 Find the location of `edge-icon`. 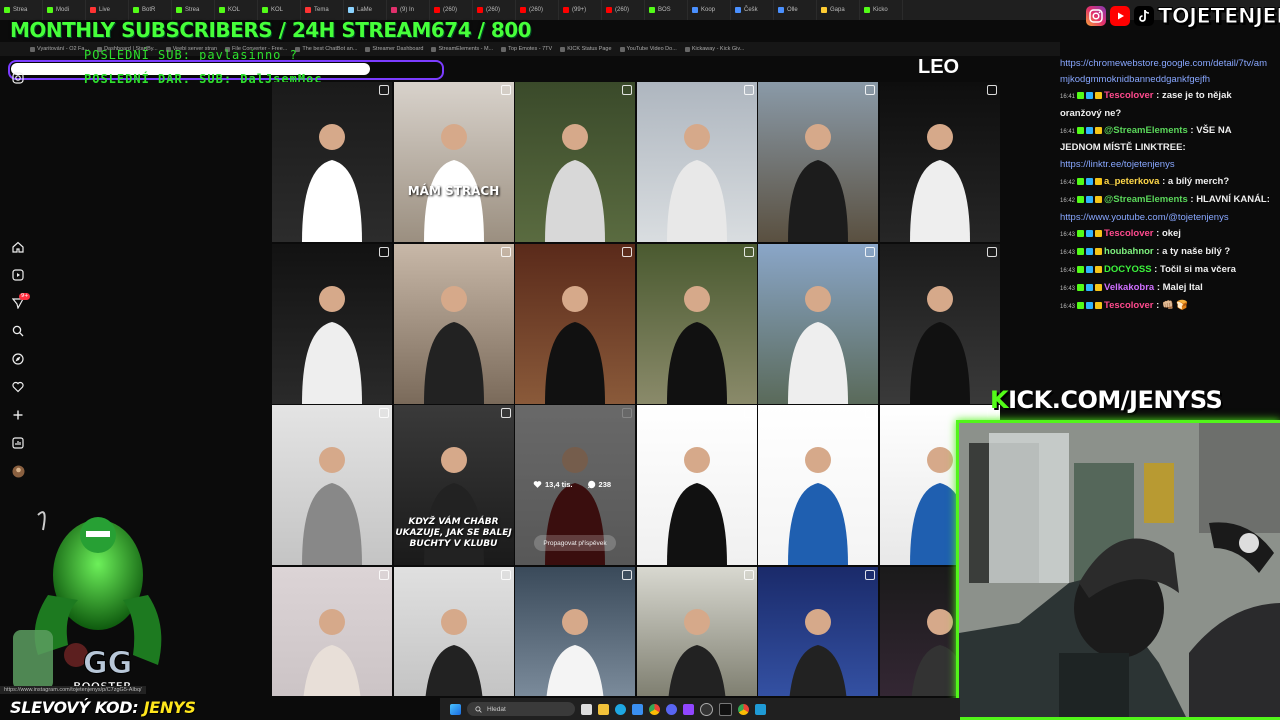

edge-icon is located at coordinates (620, 709).